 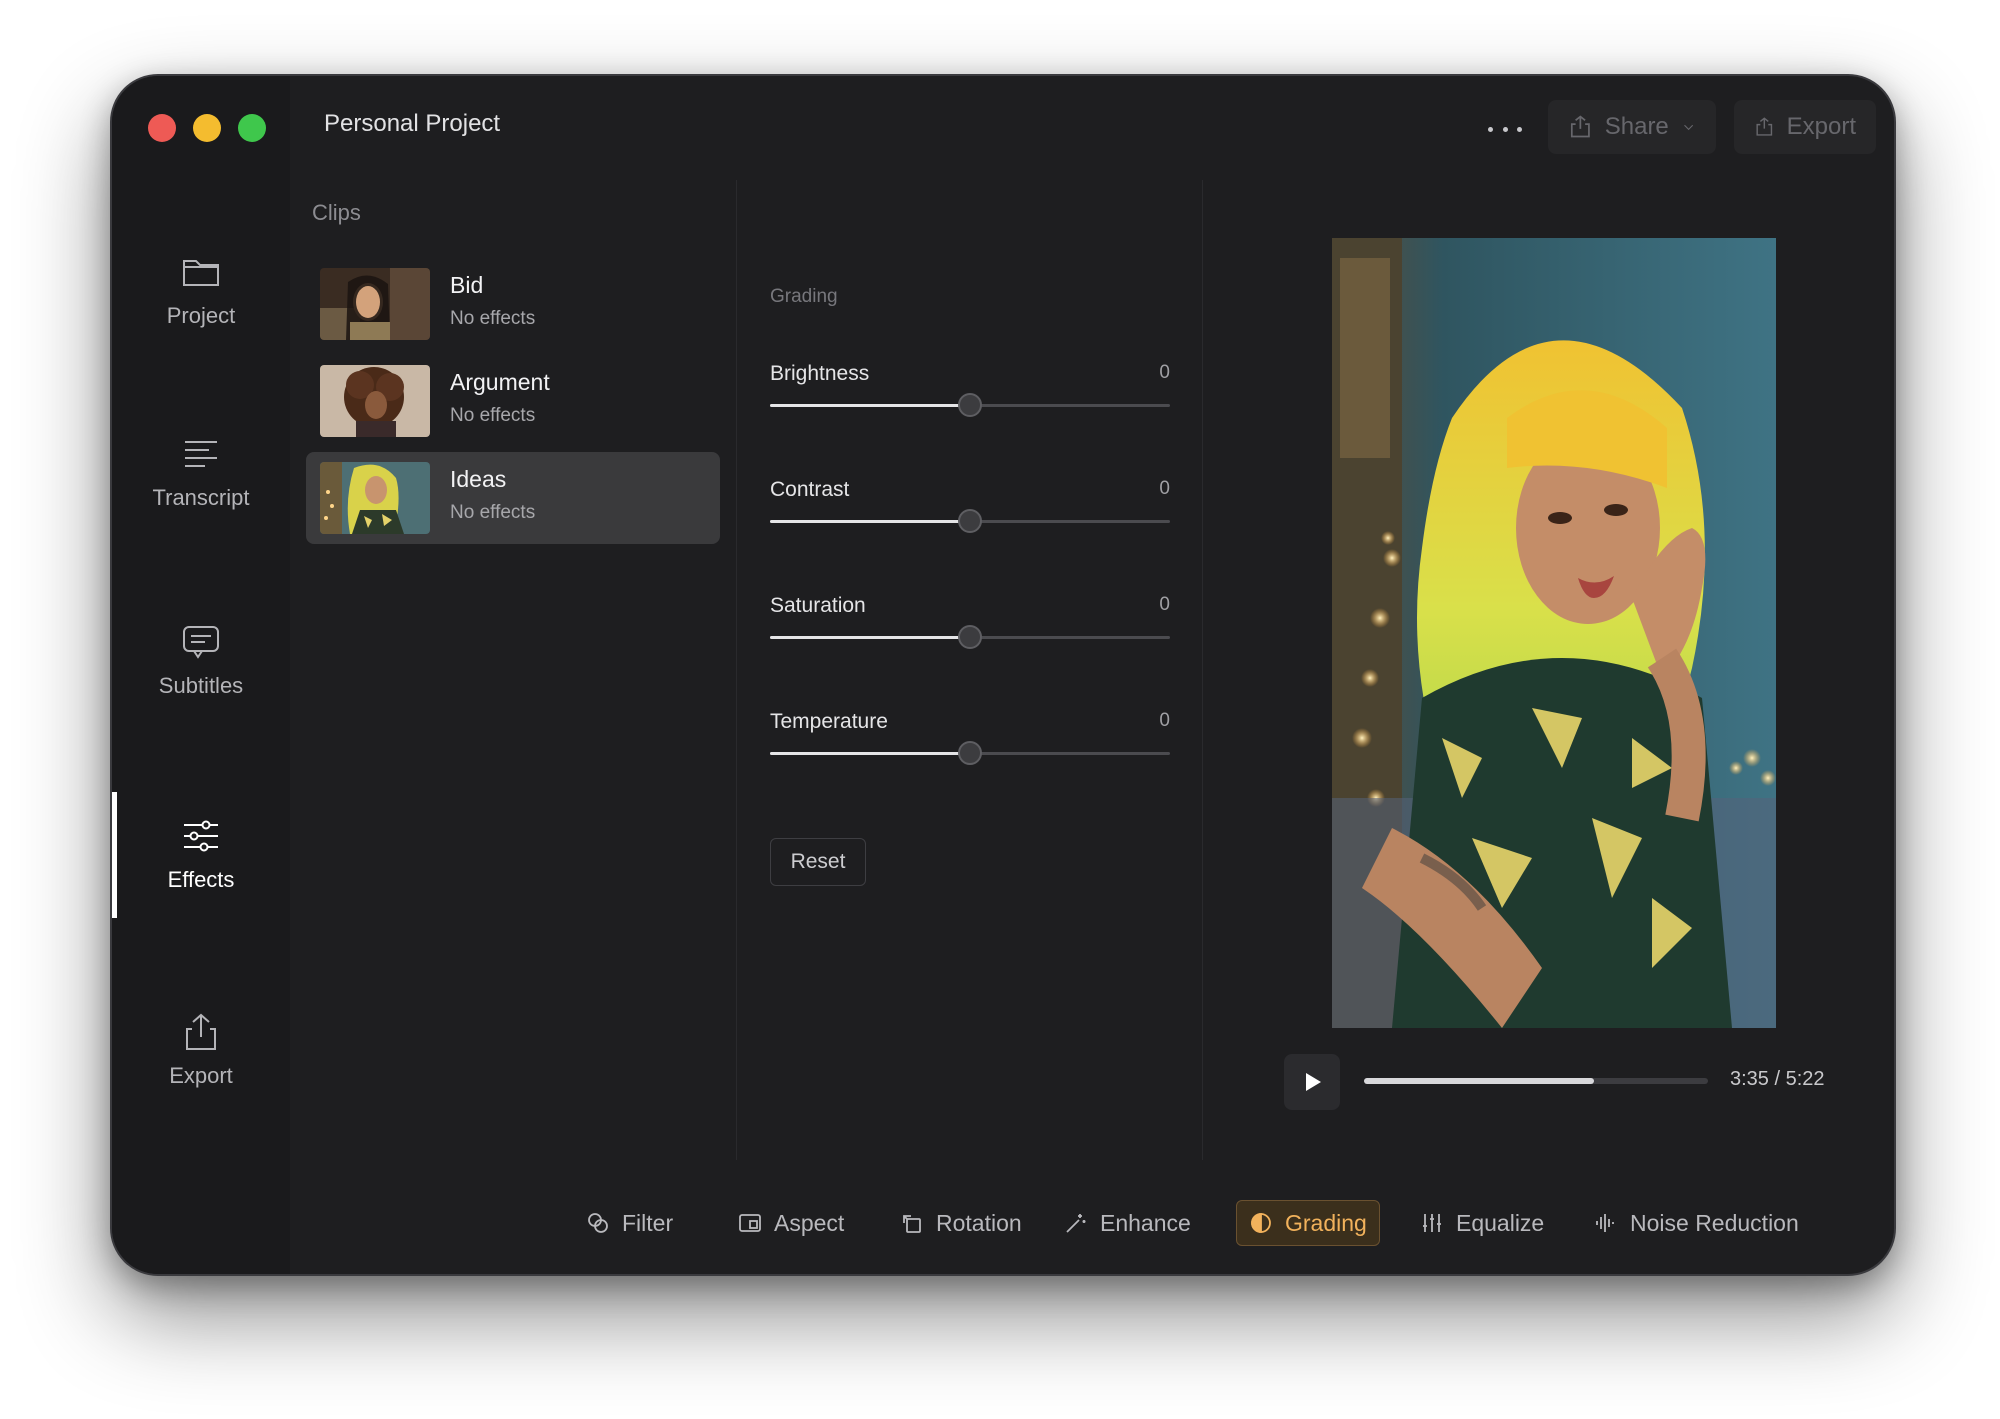 What do you see at coordinates (201, 273) in the screenshot?
I see `folder-icon` at bounding box center [201, 273].